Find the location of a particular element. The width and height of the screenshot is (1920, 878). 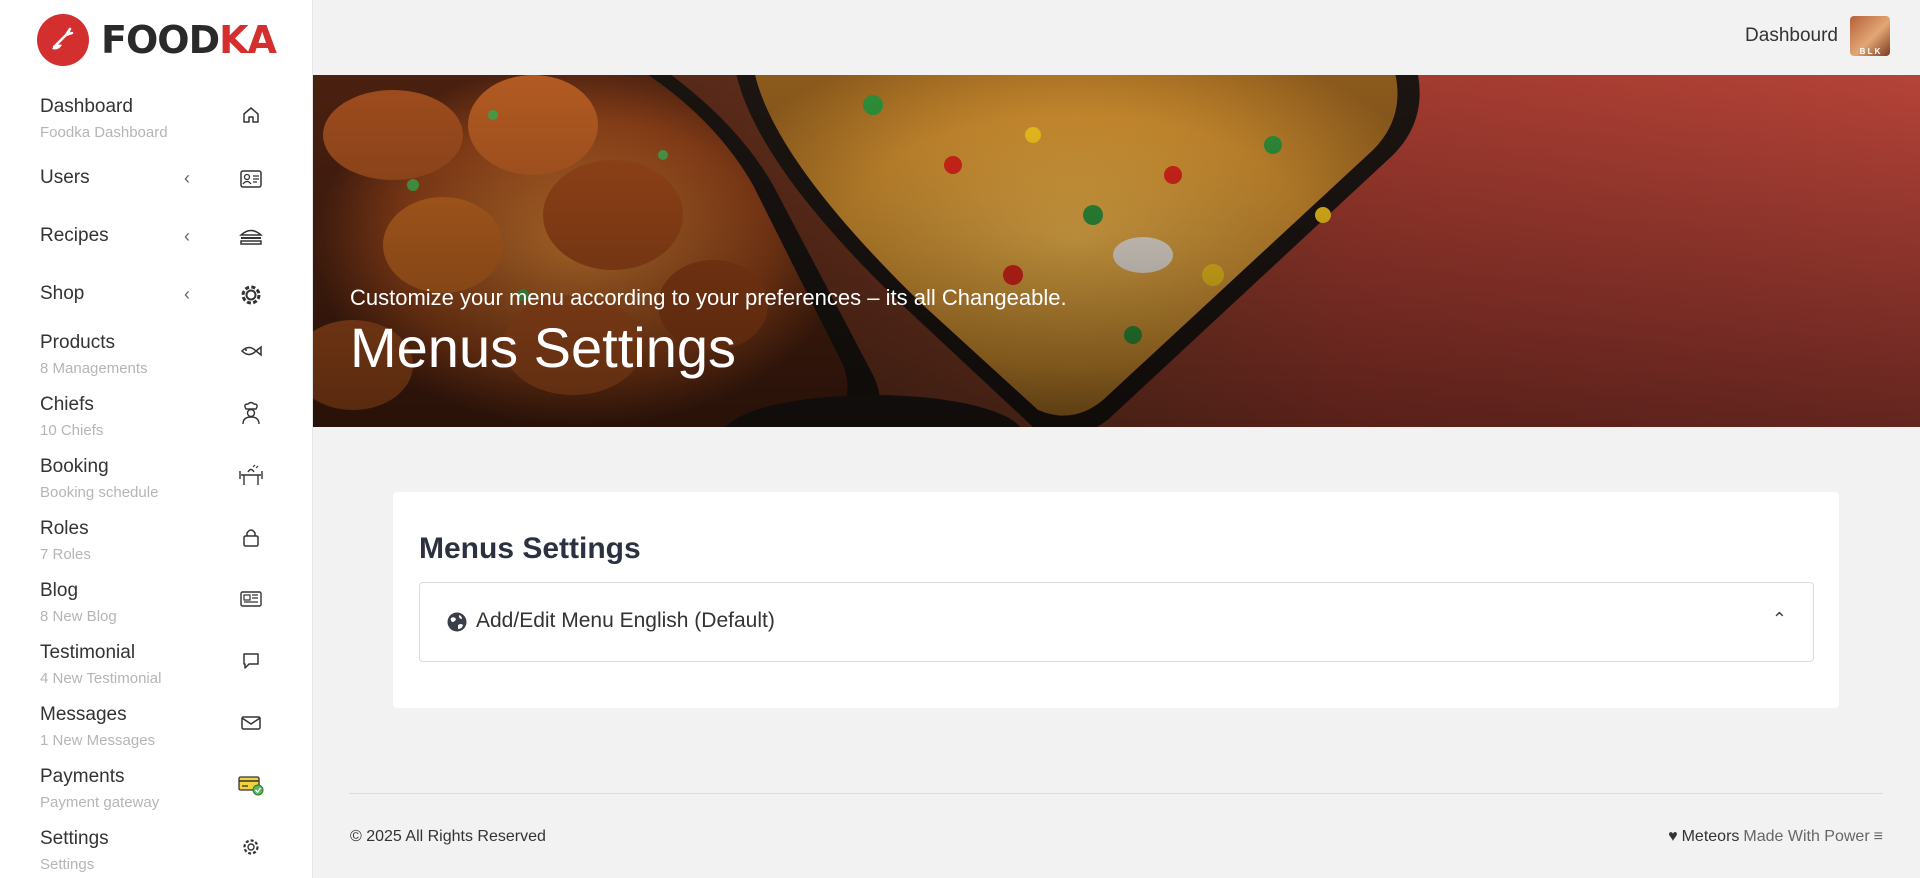

brand-name-part2: KA is located at coordinates (248, 40).